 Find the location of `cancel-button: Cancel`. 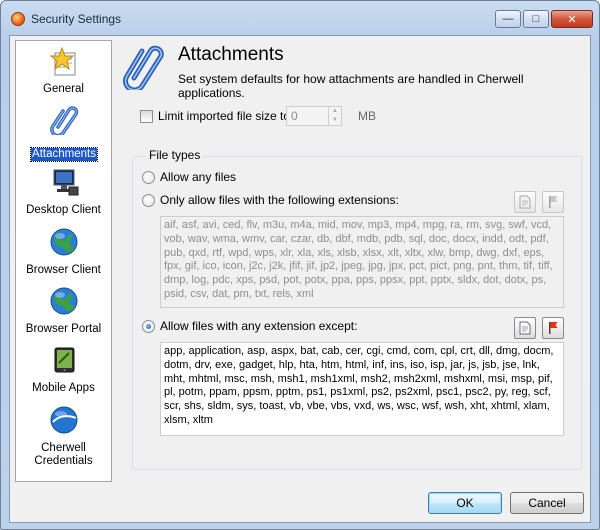

cancel-button: Cancel is located at coordinates (547, 503).